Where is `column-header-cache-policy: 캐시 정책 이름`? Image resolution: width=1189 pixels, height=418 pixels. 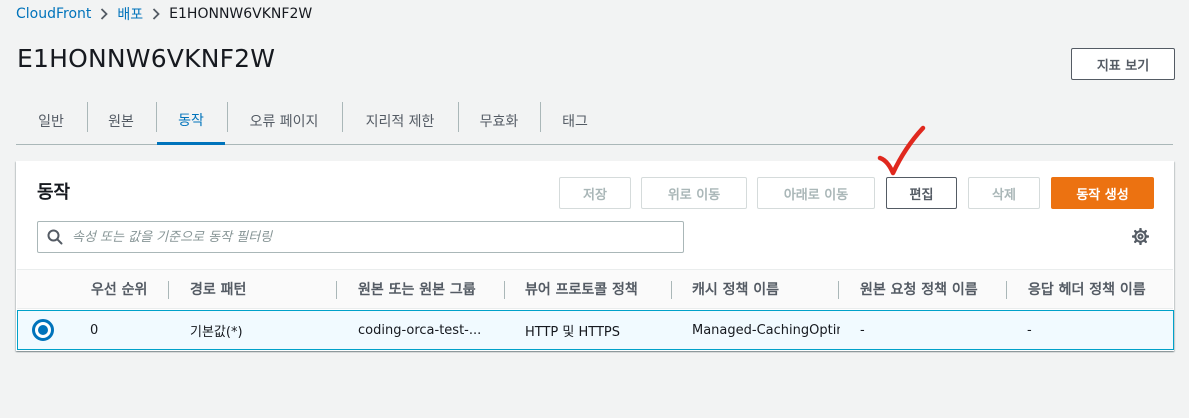
column-header-cache-policy: 캐시 정책 이름 is located at coordinates (735, 289).